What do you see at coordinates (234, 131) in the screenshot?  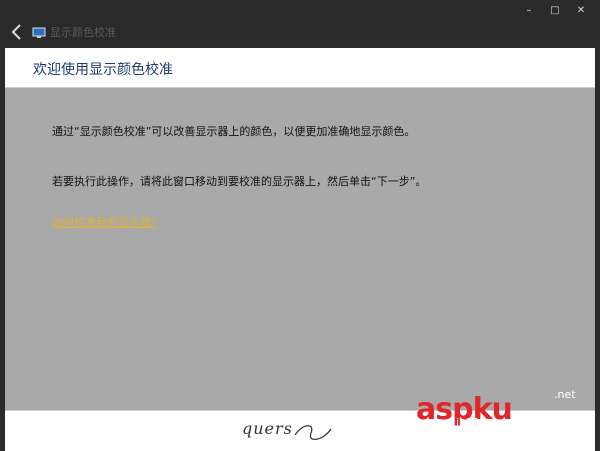 I see `intro-text: 通过“显示颜色校准”可以改善显示器上的颜色，以便更加准确地显示颜色。` at bounding box center [234, 131].